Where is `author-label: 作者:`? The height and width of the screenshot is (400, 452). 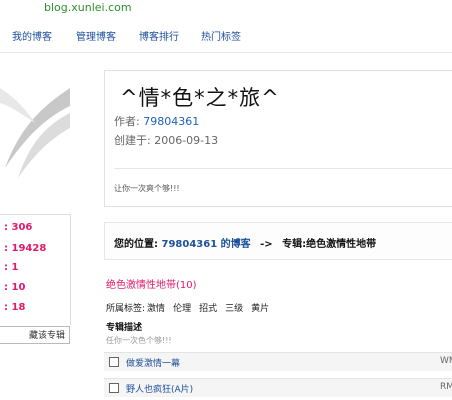 author-label: 作者: is located at coordinates (127, 121).